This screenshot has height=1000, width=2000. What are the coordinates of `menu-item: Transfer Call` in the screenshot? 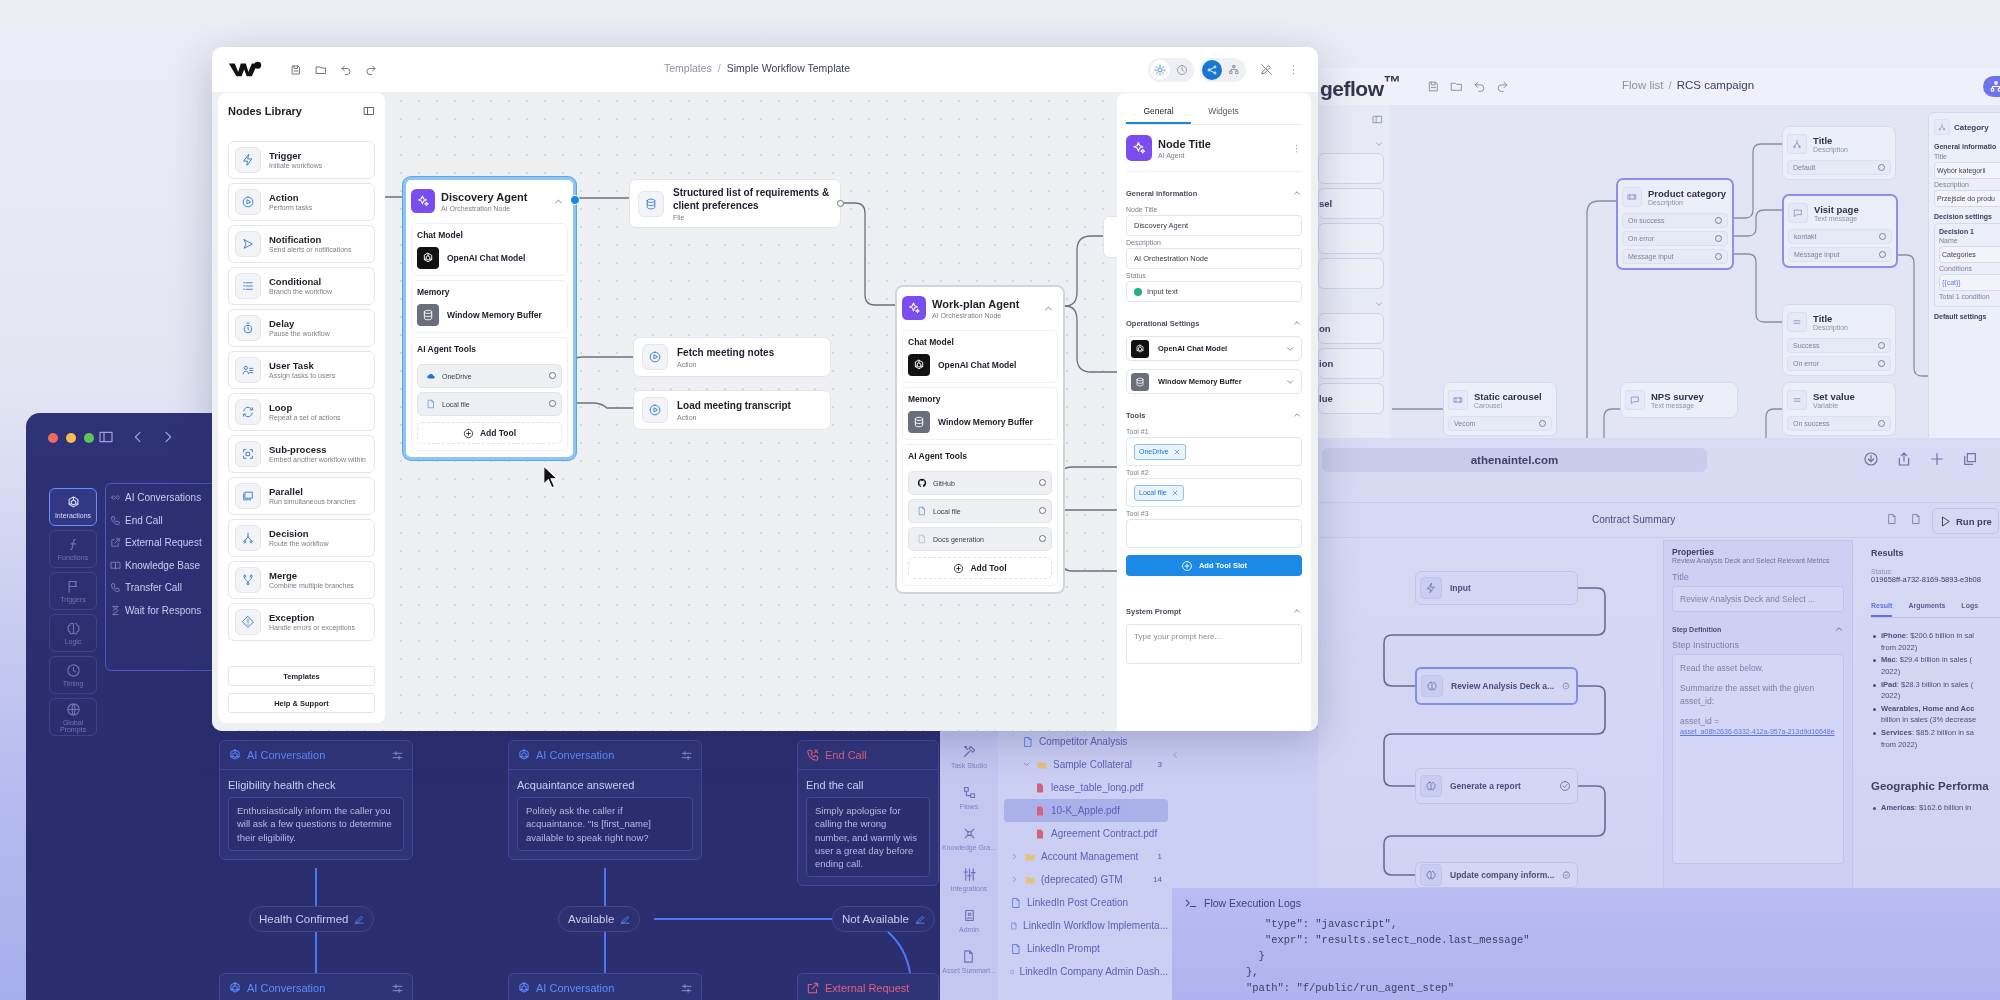 It's located at (146, 587).